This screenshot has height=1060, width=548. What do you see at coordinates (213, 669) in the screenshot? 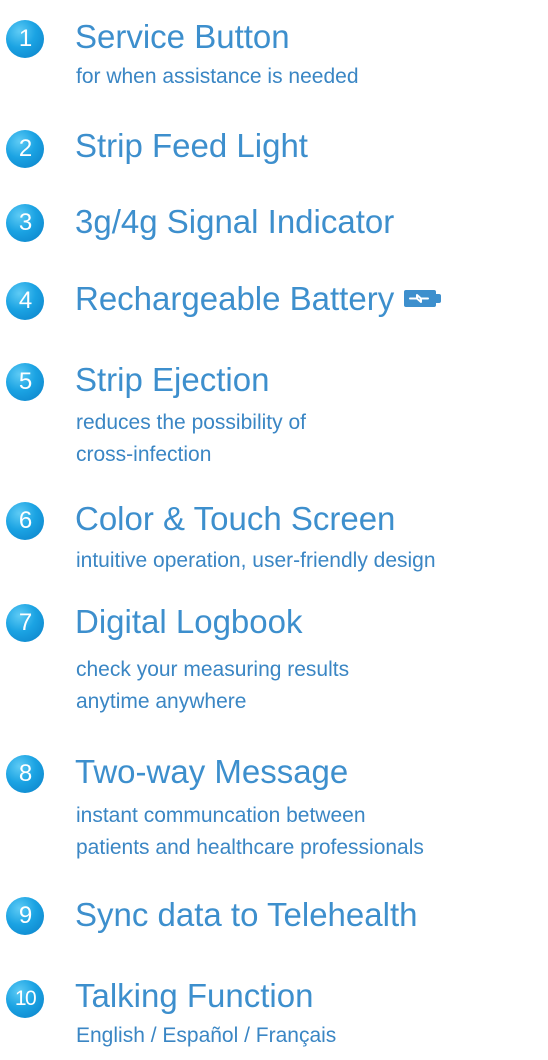
I see `feature-description-line: check your measuring results` at bounding box center [213, 669].